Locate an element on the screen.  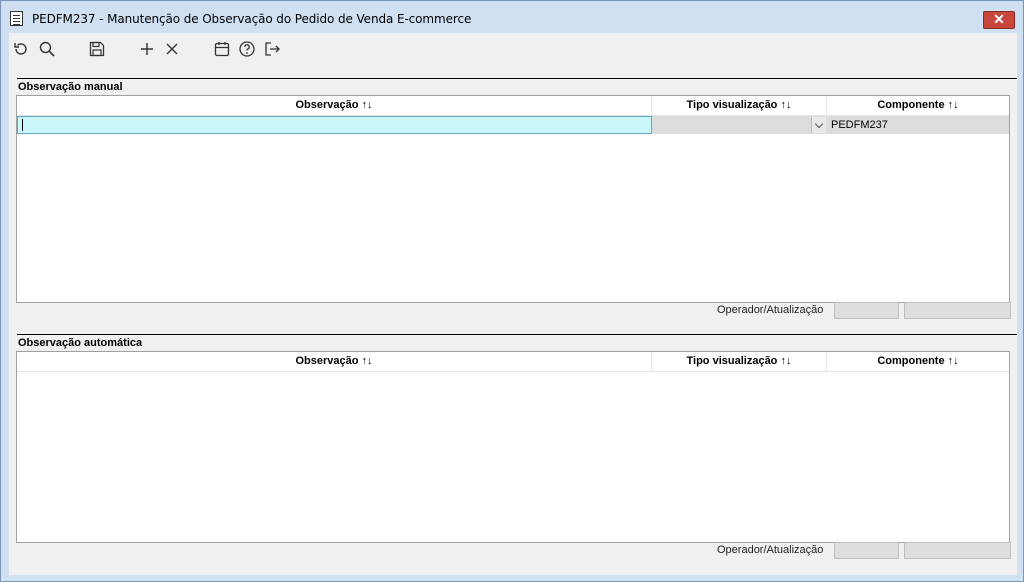
manual-section-title: Observação manual is located at coordinates (70, 87).